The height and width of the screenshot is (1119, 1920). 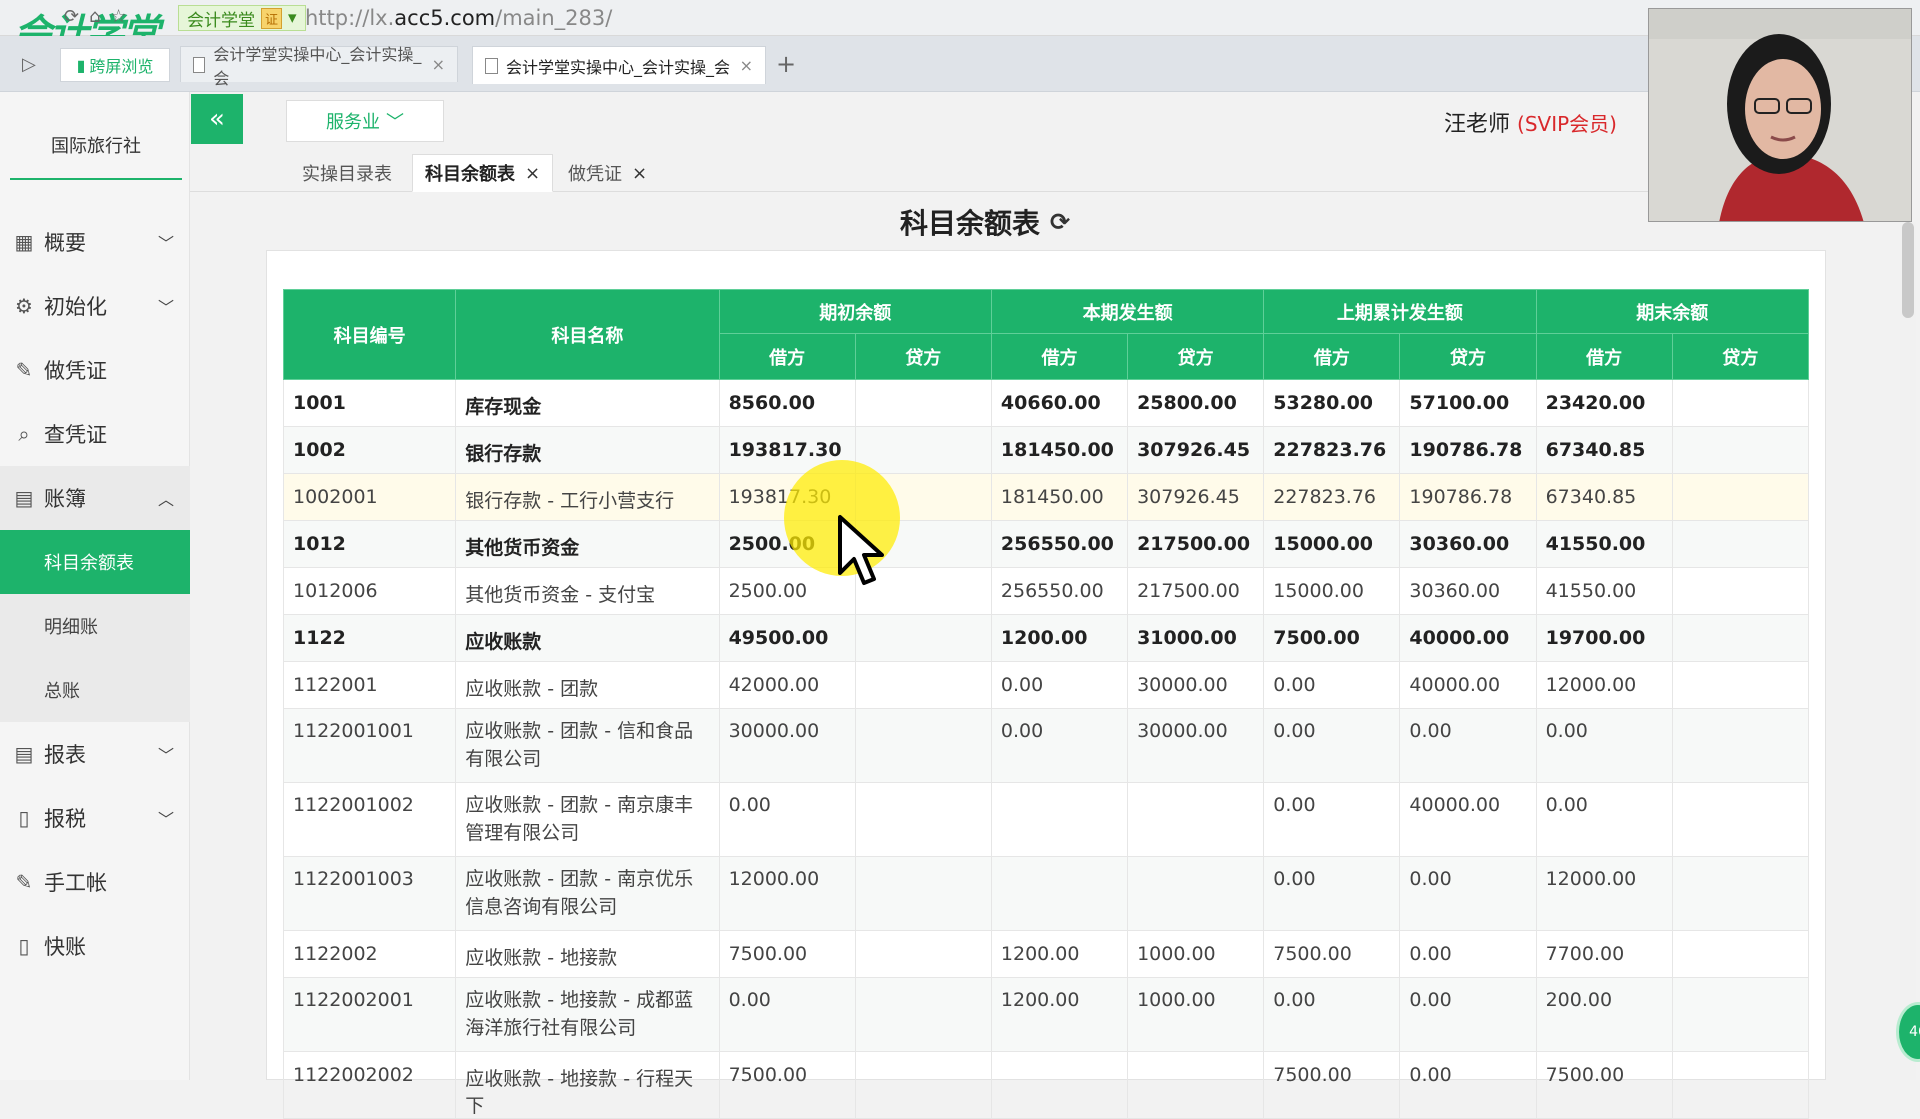 What do you see at coordinates (1604, 591) in the screenshot?
I see `amount-cell: 41550.00` at bounding box center [1604, 591].